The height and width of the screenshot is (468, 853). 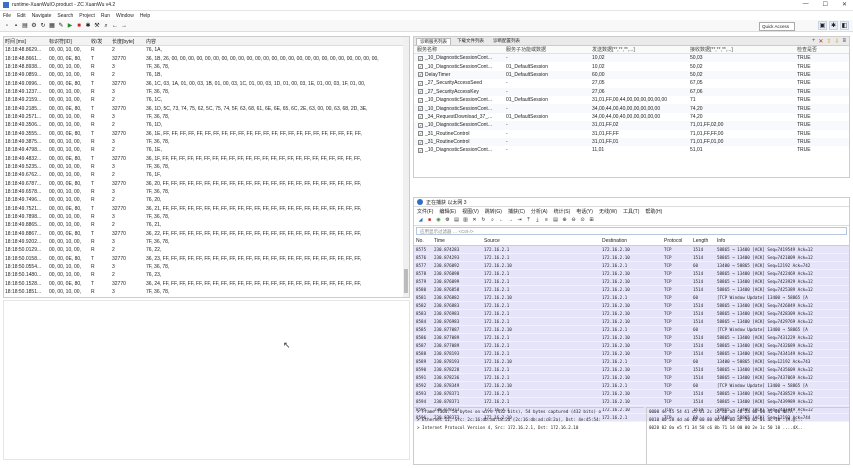 I want to click on debug-perspective-icon: ✱, so click(x=833, y=25).